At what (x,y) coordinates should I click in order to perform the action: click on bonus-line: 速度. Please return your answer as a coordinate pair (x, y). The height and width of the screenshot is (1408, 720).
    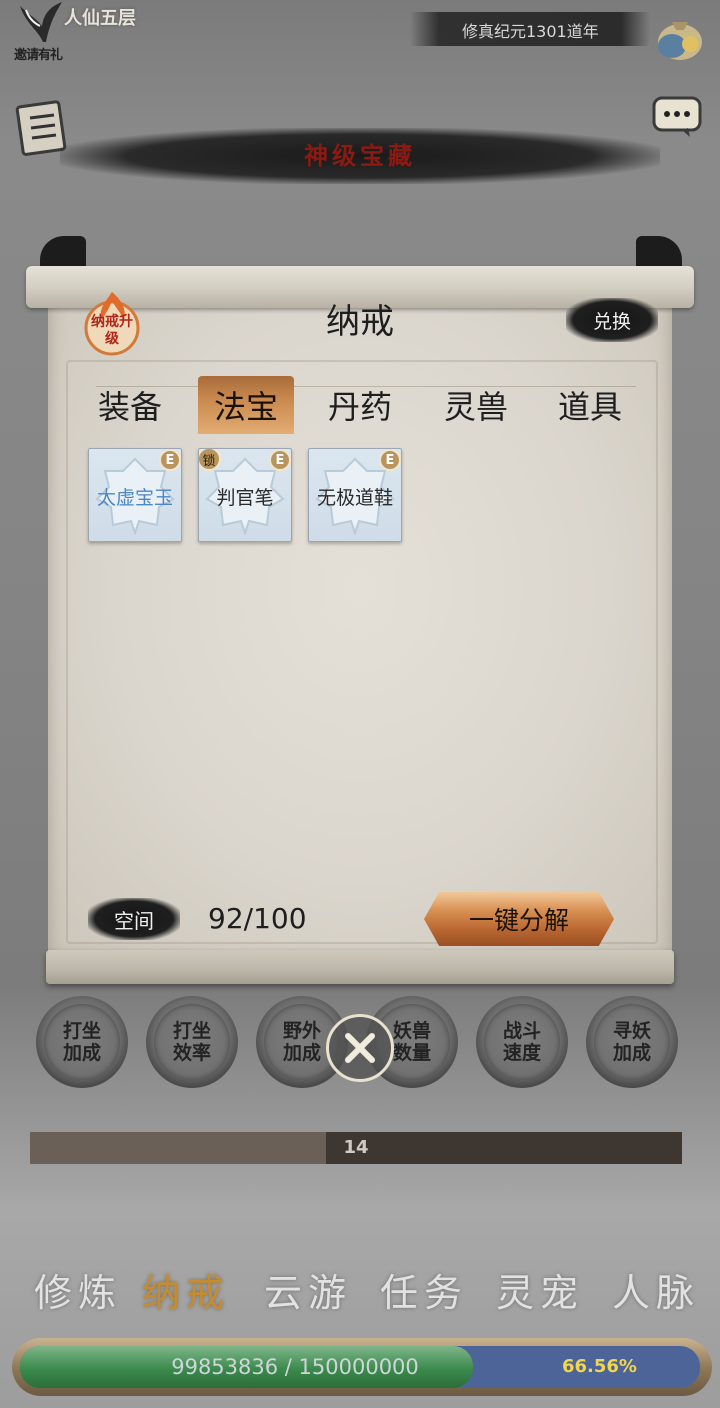
    Looking at the image, I should click on (521, 1053).